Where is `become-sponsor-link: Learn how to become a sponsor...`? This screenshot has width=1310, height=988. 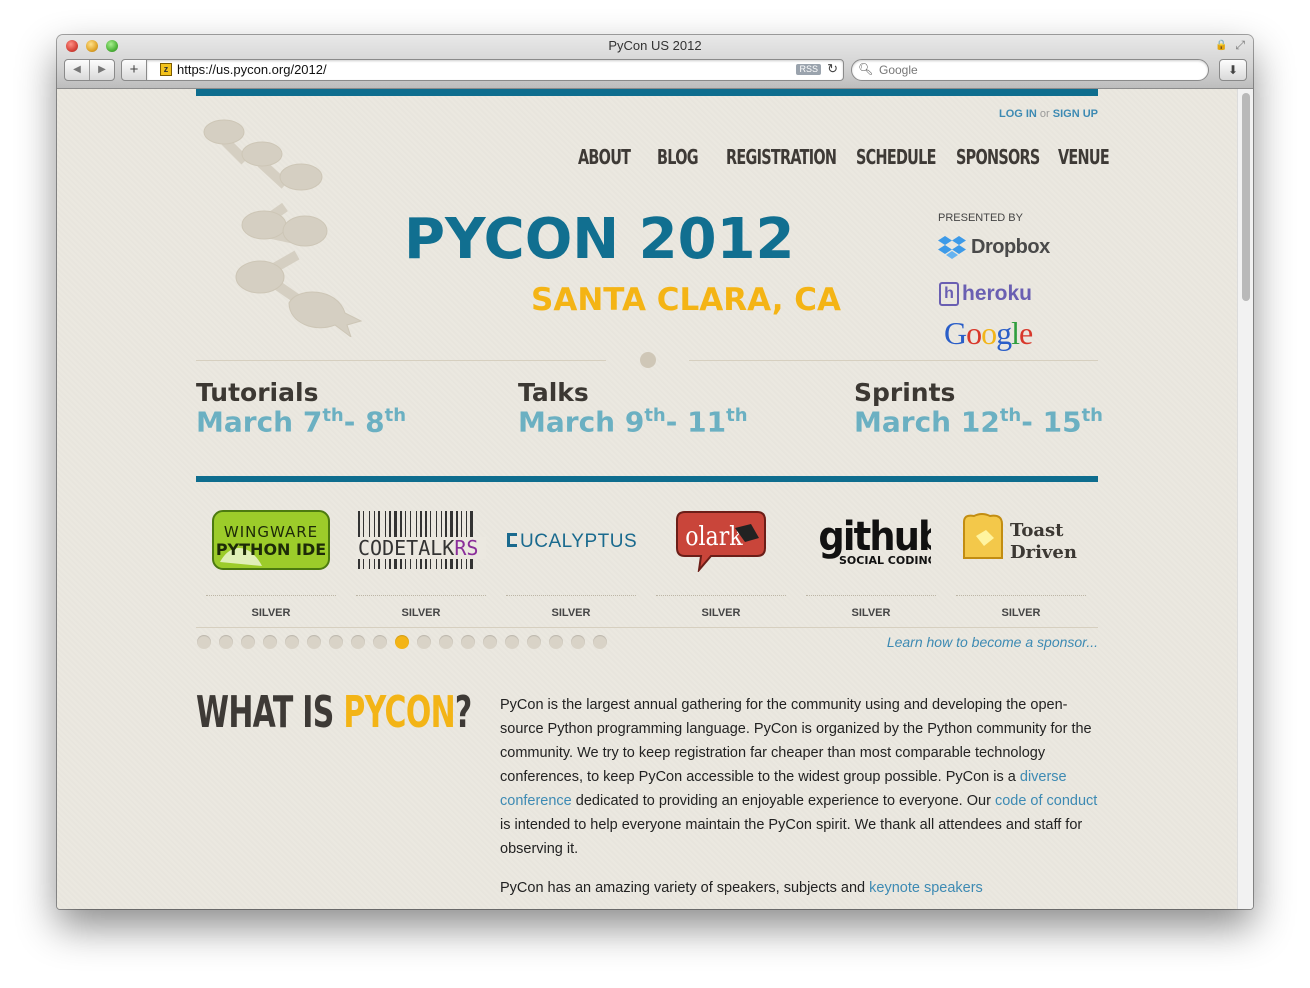
become-sponsor-link: Learn how to become a sponsor... is located at coordinates (992, 642).